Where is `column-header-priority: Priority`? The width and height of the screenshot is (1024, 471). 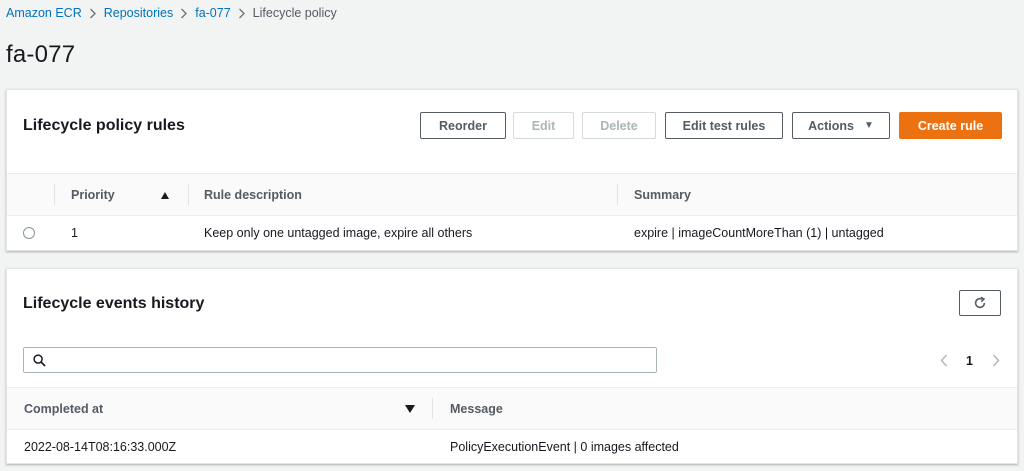
column-header-priority: Priority is located at coordinates (93, 194).